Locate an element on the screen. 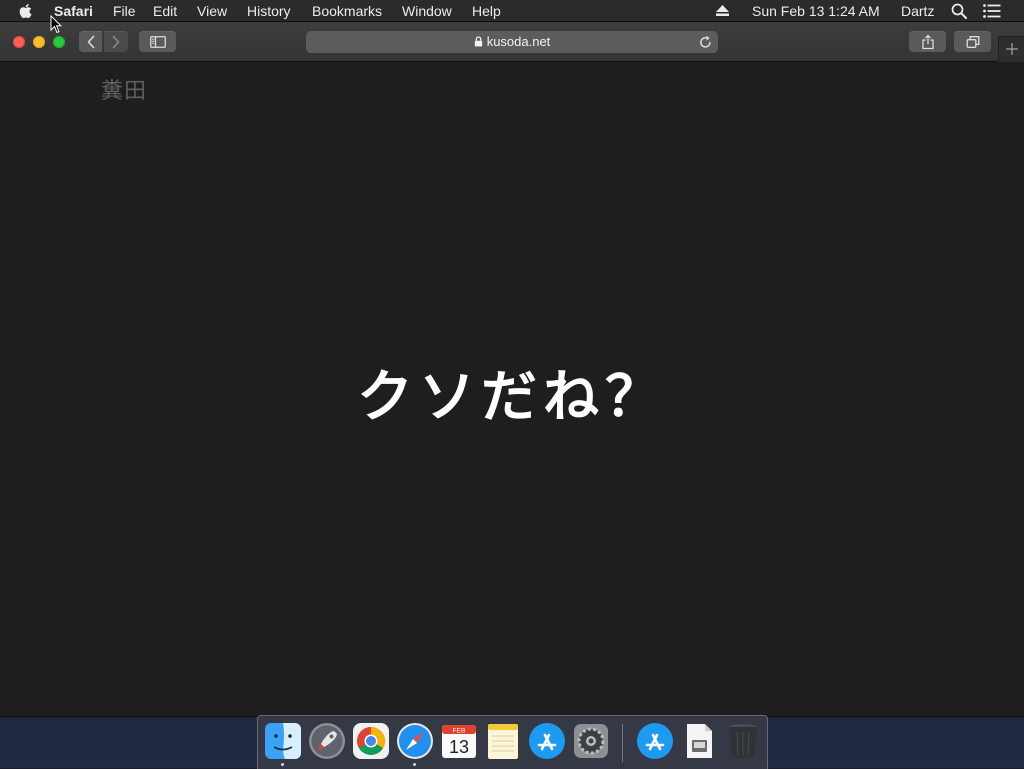  dock-google-chrome is located at coordinates (371, 741).